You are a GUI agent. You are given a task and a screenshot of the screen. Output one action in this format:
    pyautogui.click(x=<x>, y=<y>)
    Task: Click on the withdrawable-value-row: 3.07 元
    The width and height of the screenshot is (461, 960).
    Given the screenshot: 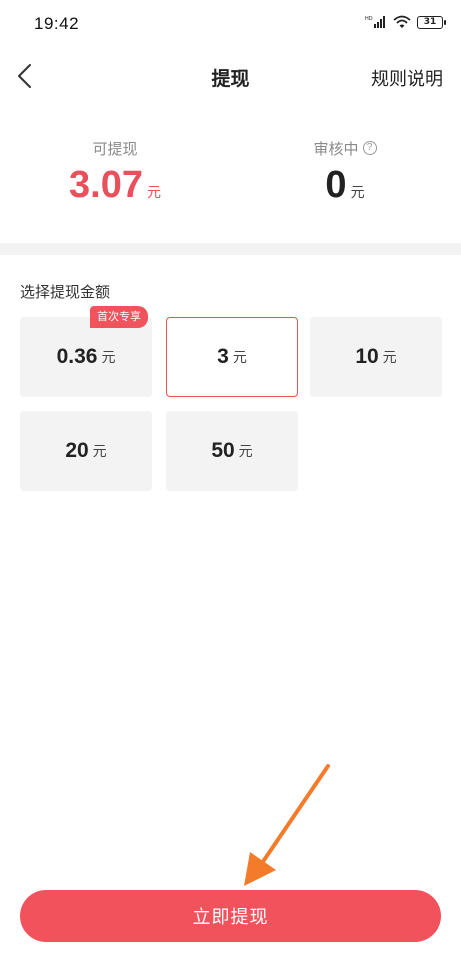 What is the action you would take?
    pyautogui.click(x=115, y=185)
    